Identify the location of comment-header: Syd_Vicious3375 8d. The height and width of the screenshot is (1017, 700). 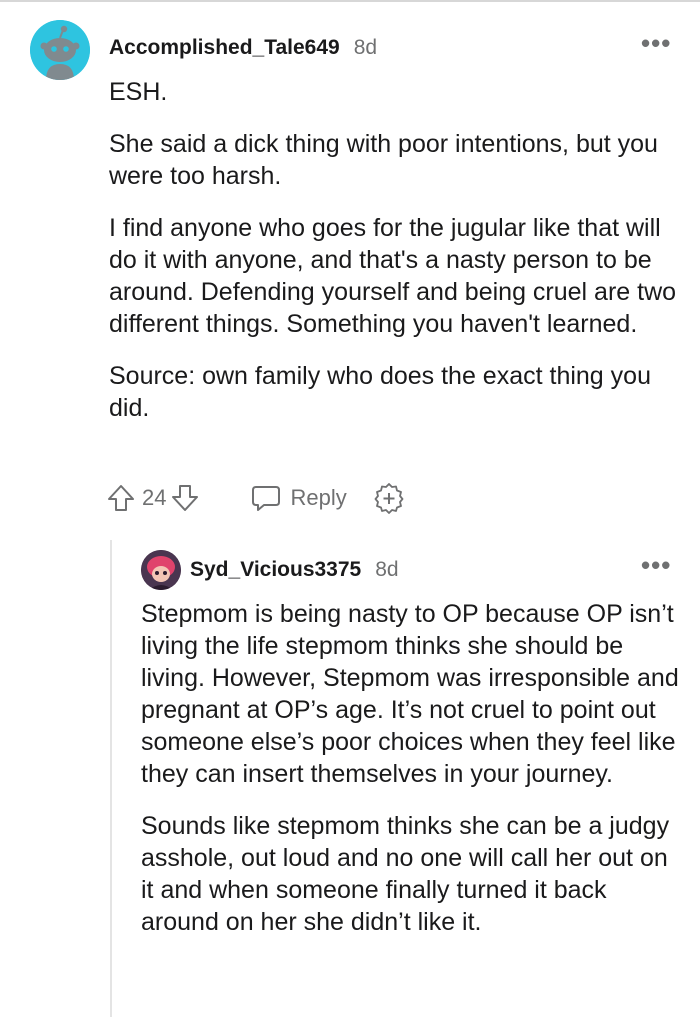
(294, 572).